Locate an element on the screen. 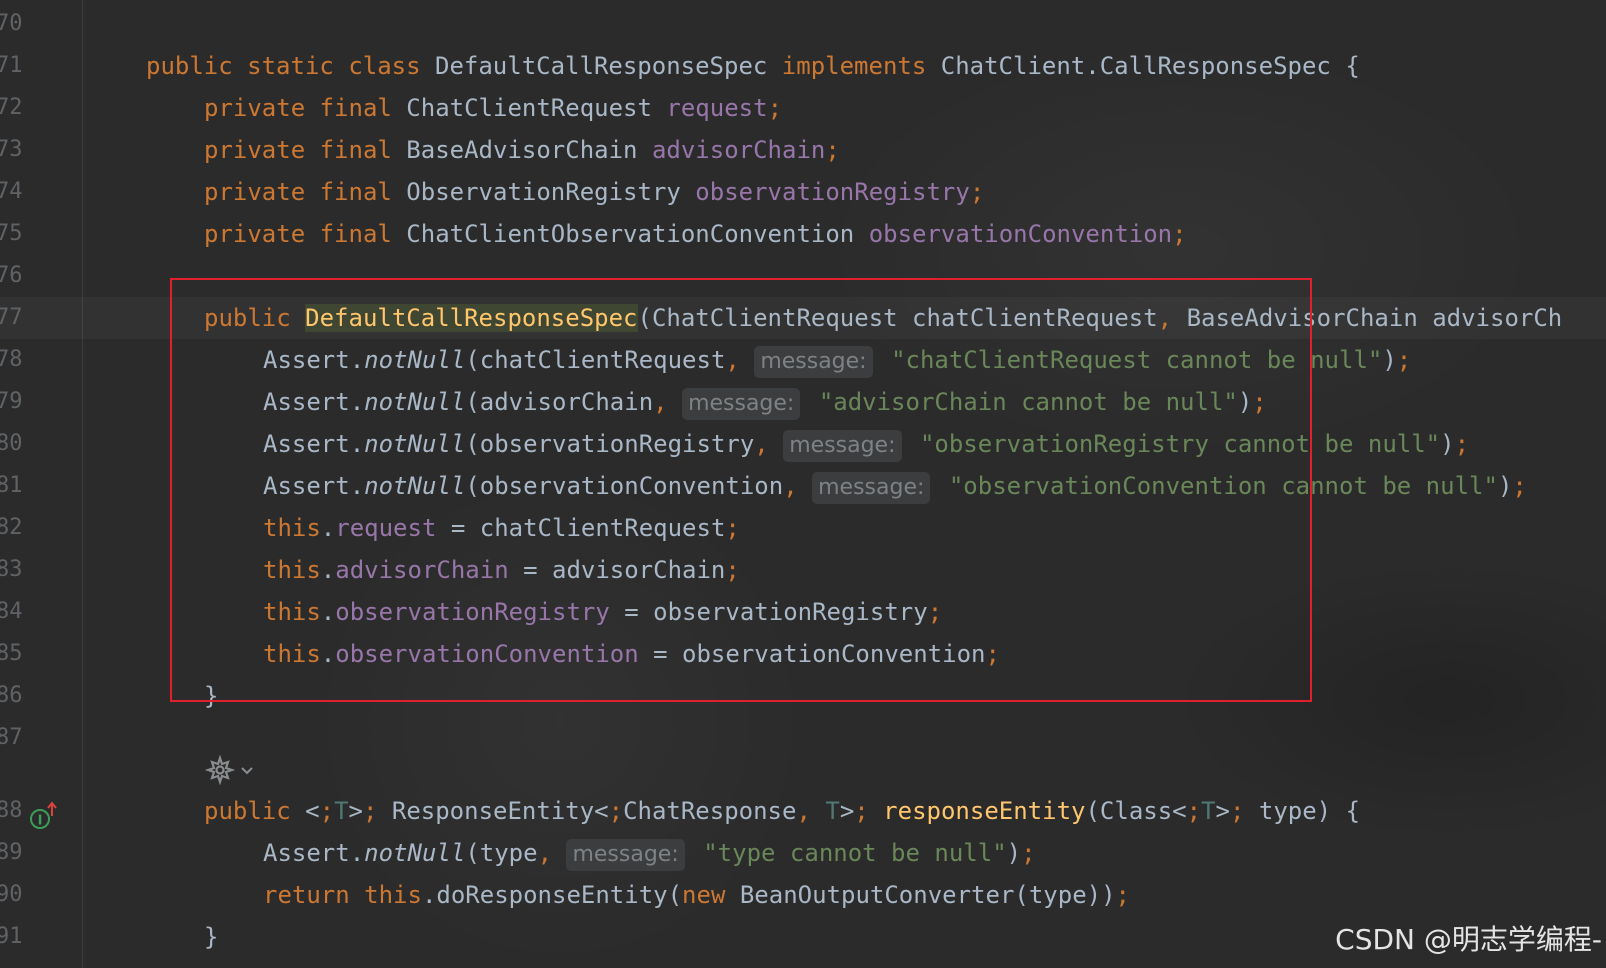 This screenshot has height=968, width=1606. line-number: 91 is located at coordinates (11, 937).